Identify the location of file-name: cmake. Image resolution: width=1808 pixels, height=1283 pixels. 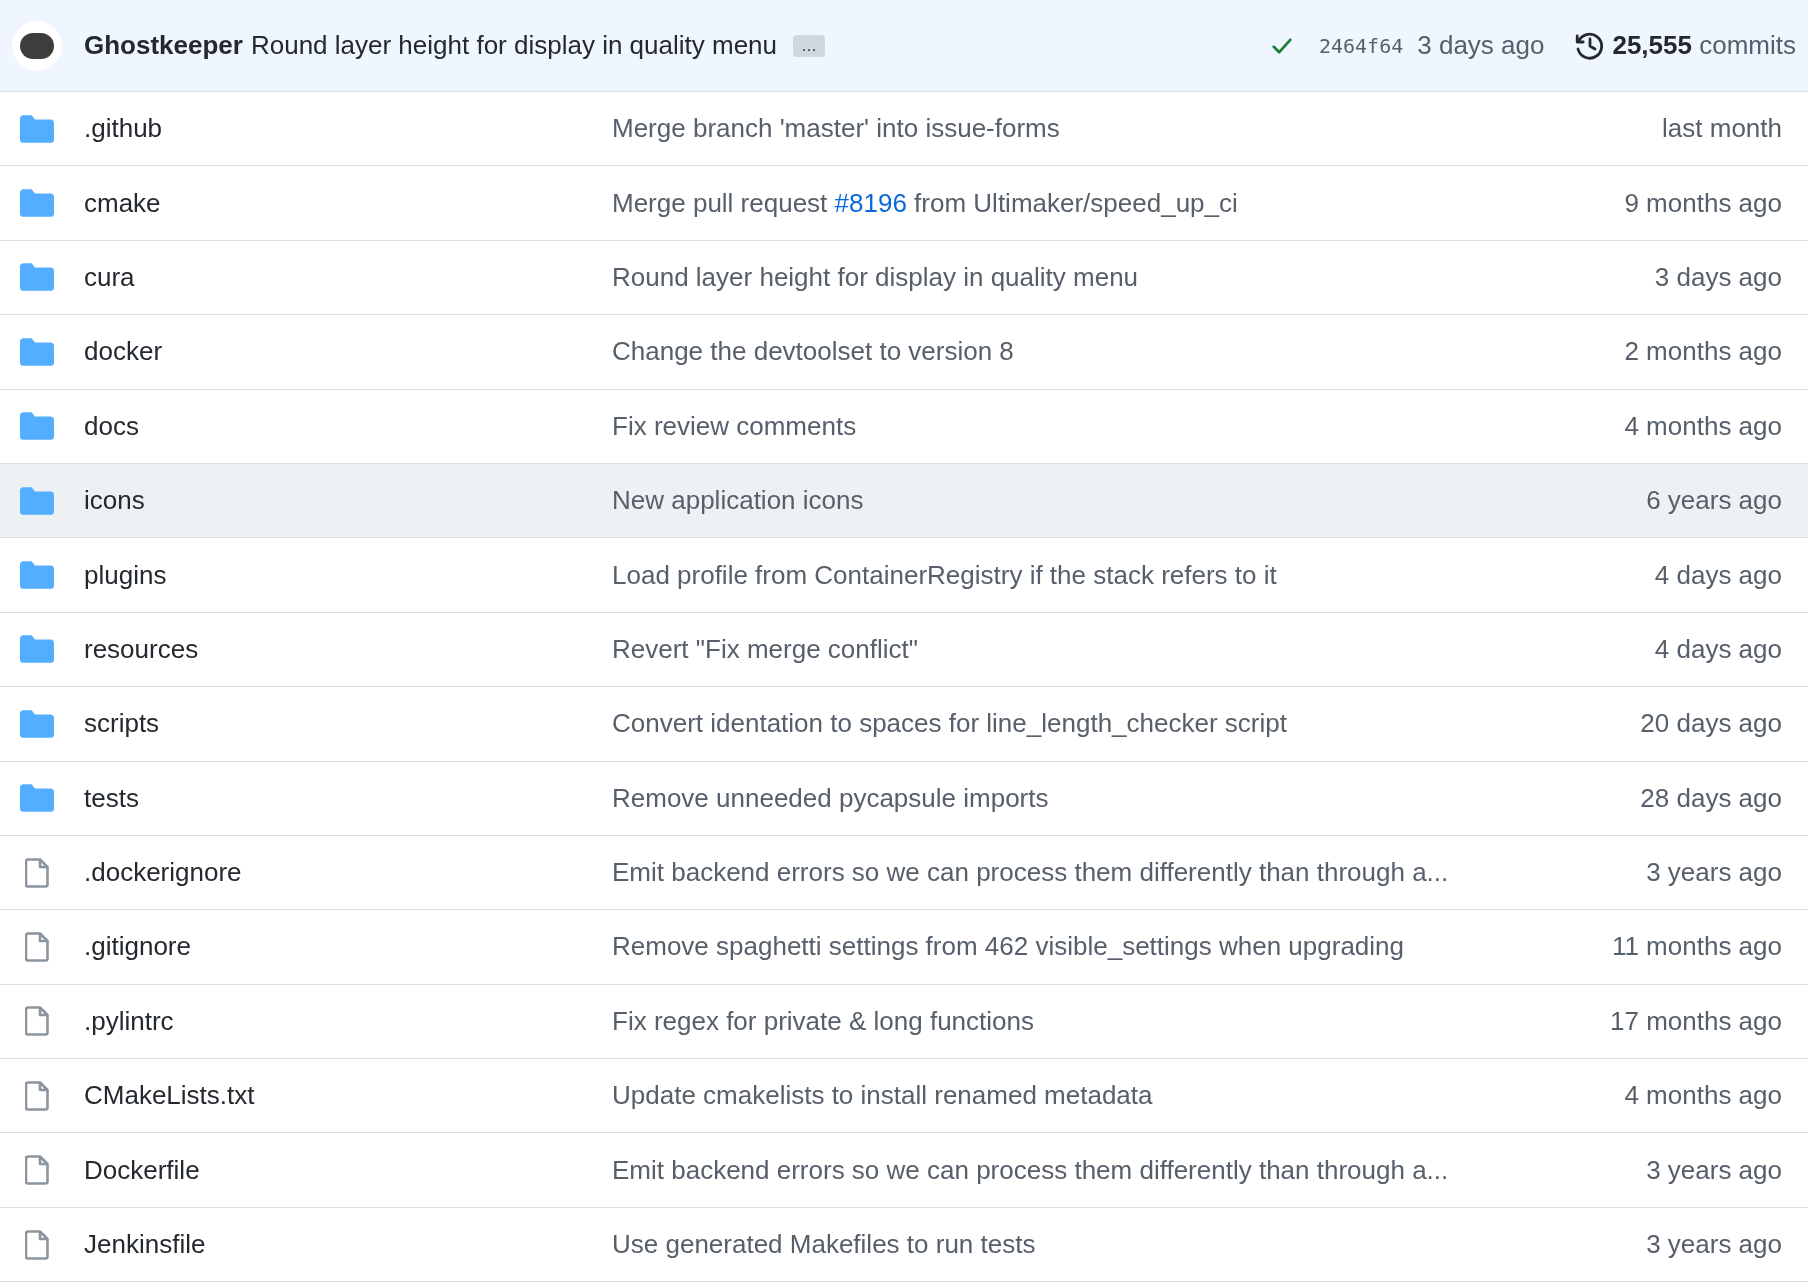
(348, 203).